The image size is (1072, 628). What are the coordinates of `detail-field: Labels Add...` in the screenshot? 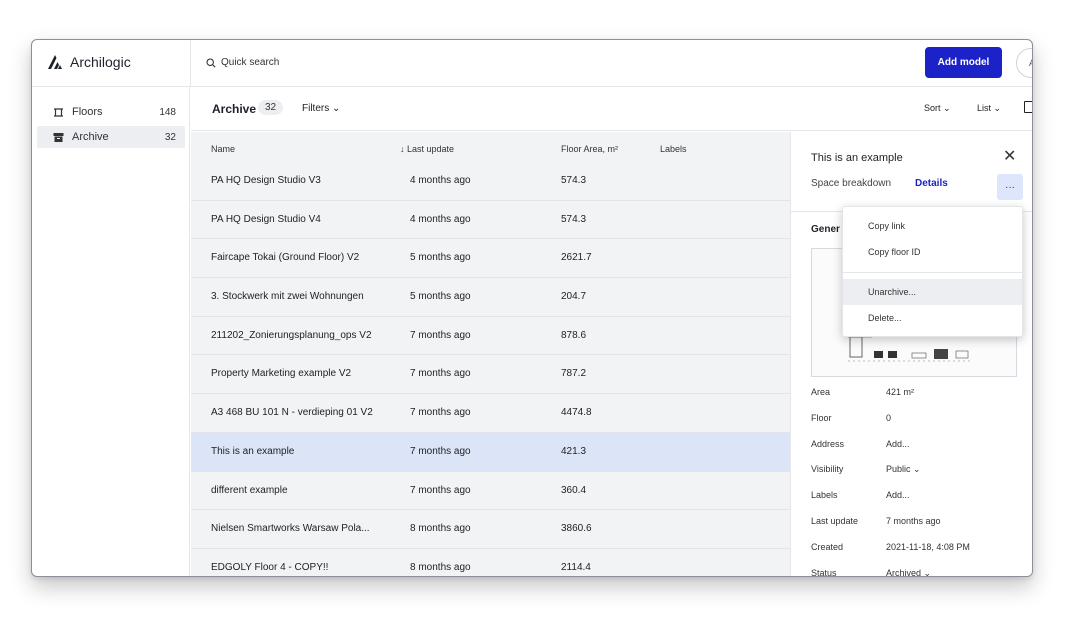 It's located at (916, 503).